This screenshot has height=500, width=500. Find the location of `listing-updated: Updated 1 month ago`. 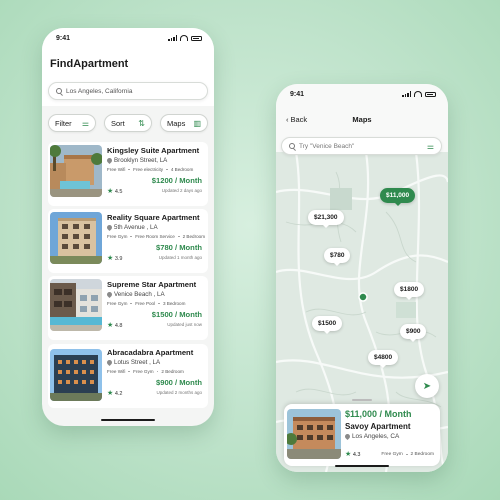

listing-updated: Updated 1 month ago is located at coordinates (180, 257).